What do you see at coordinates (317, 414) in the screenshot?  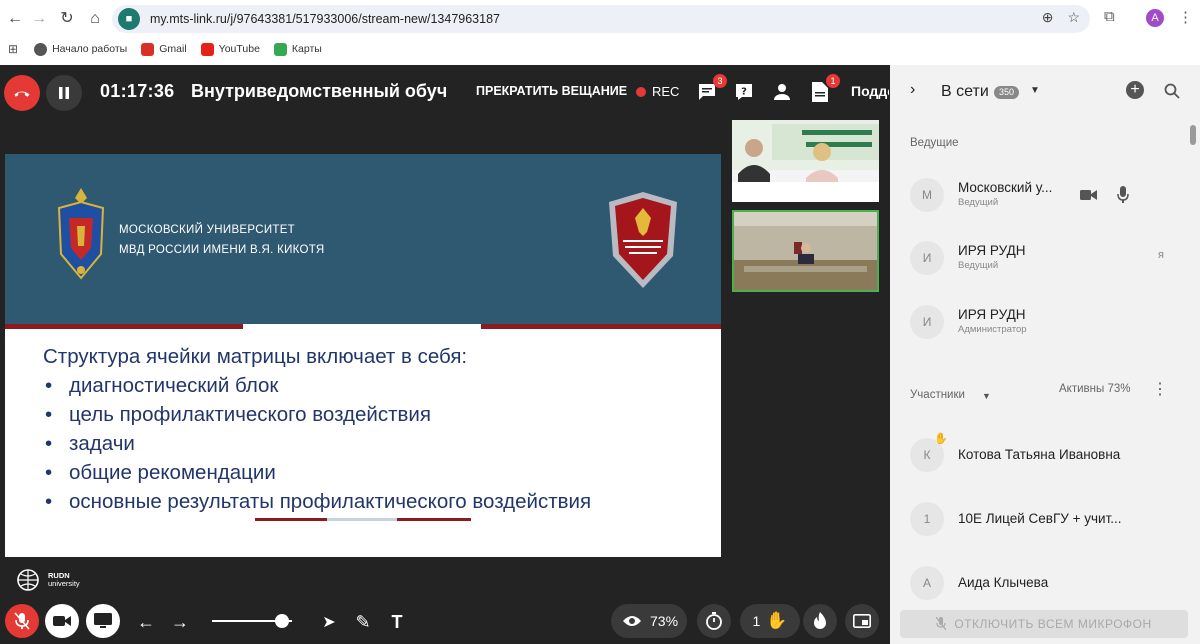 I see `slide-bullet: цель профилактического воздействия` at bounding box center [317, 414].